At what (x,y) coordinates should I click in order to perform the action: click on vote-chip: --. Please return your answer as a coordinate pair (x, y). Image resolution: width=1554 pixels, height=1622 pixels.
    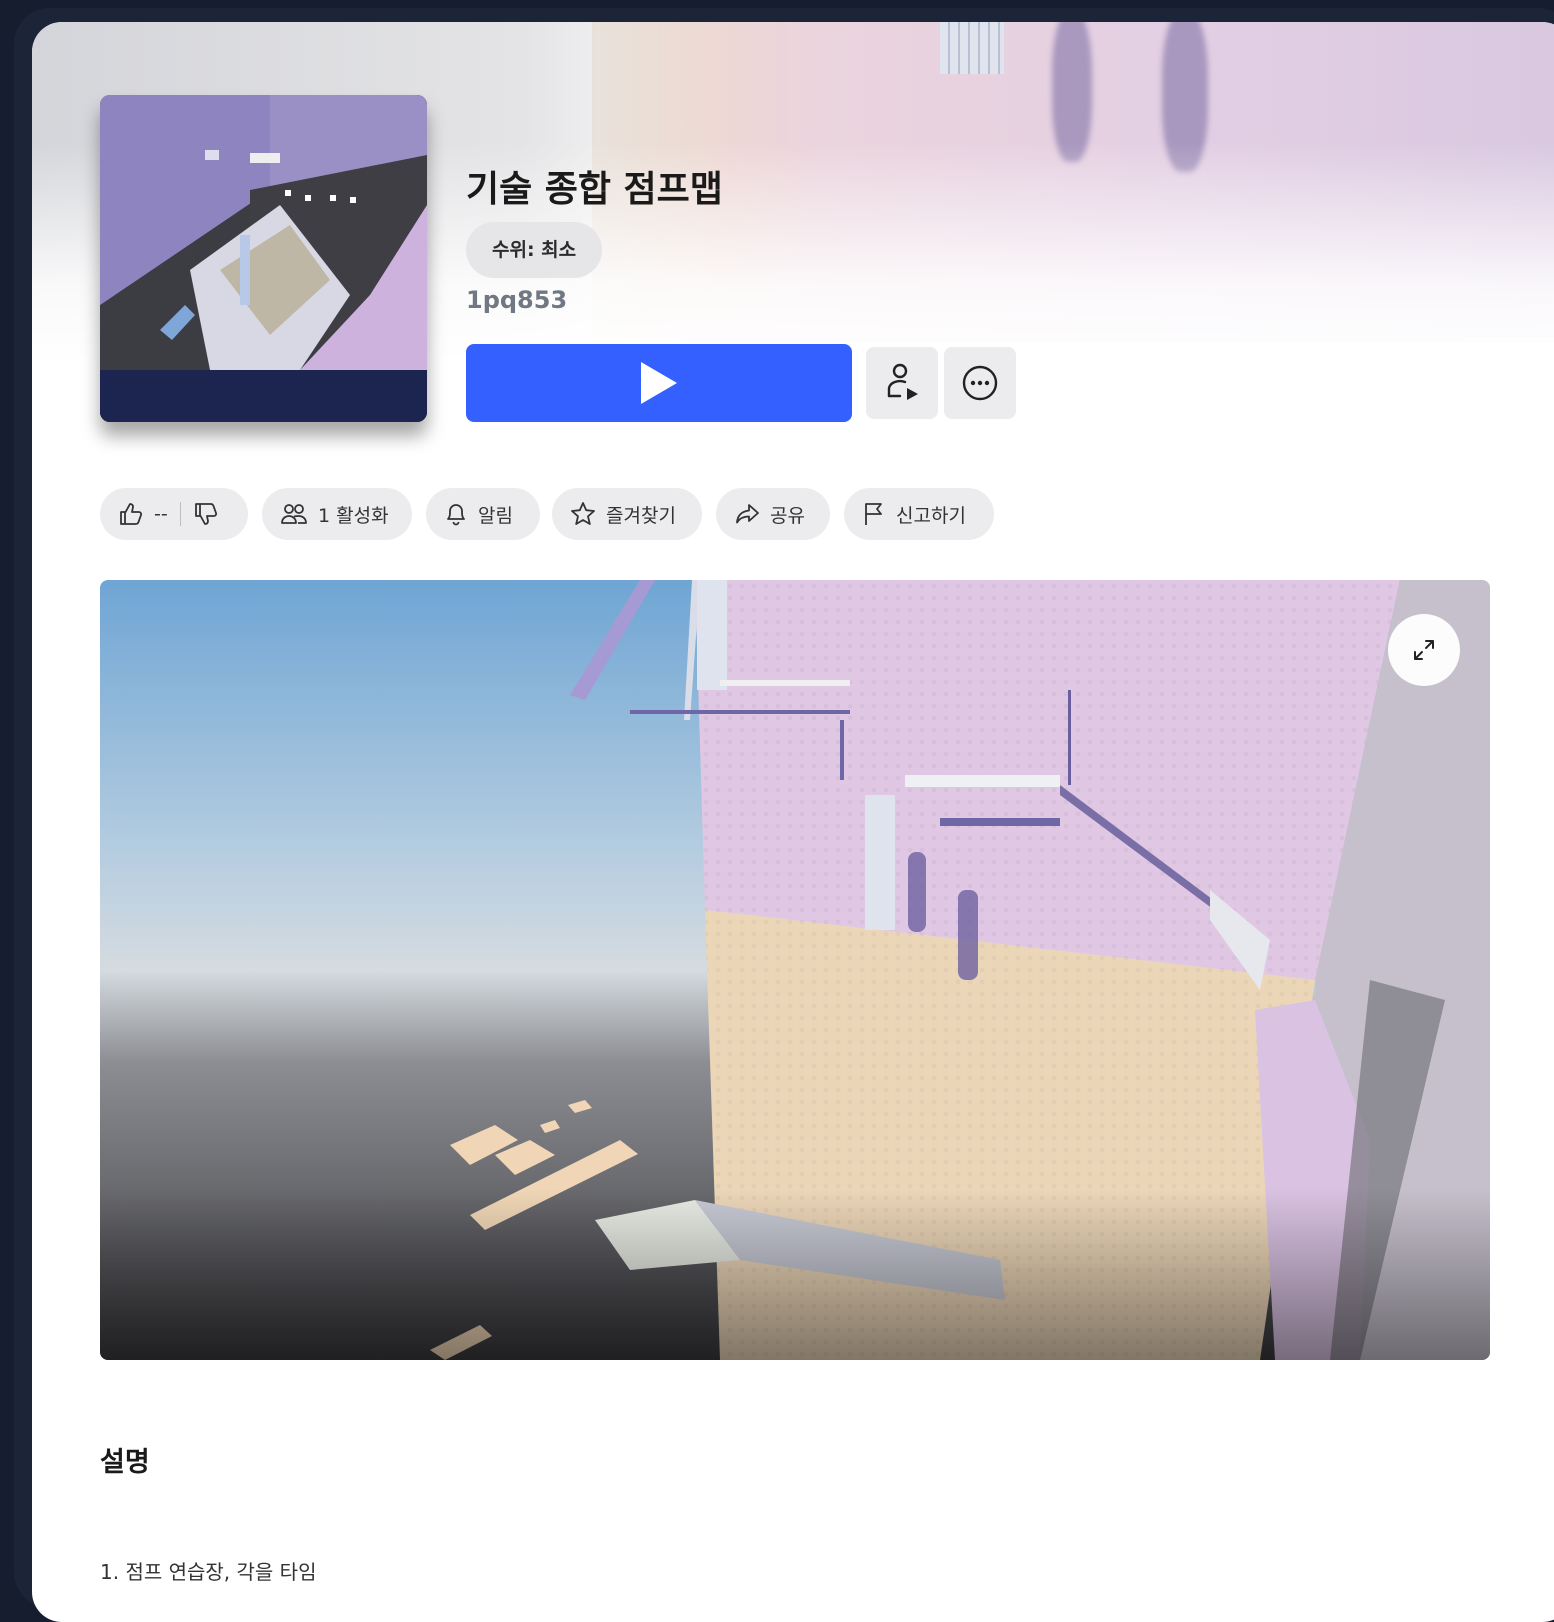
    Looking at the image, I should click on (174, 514).